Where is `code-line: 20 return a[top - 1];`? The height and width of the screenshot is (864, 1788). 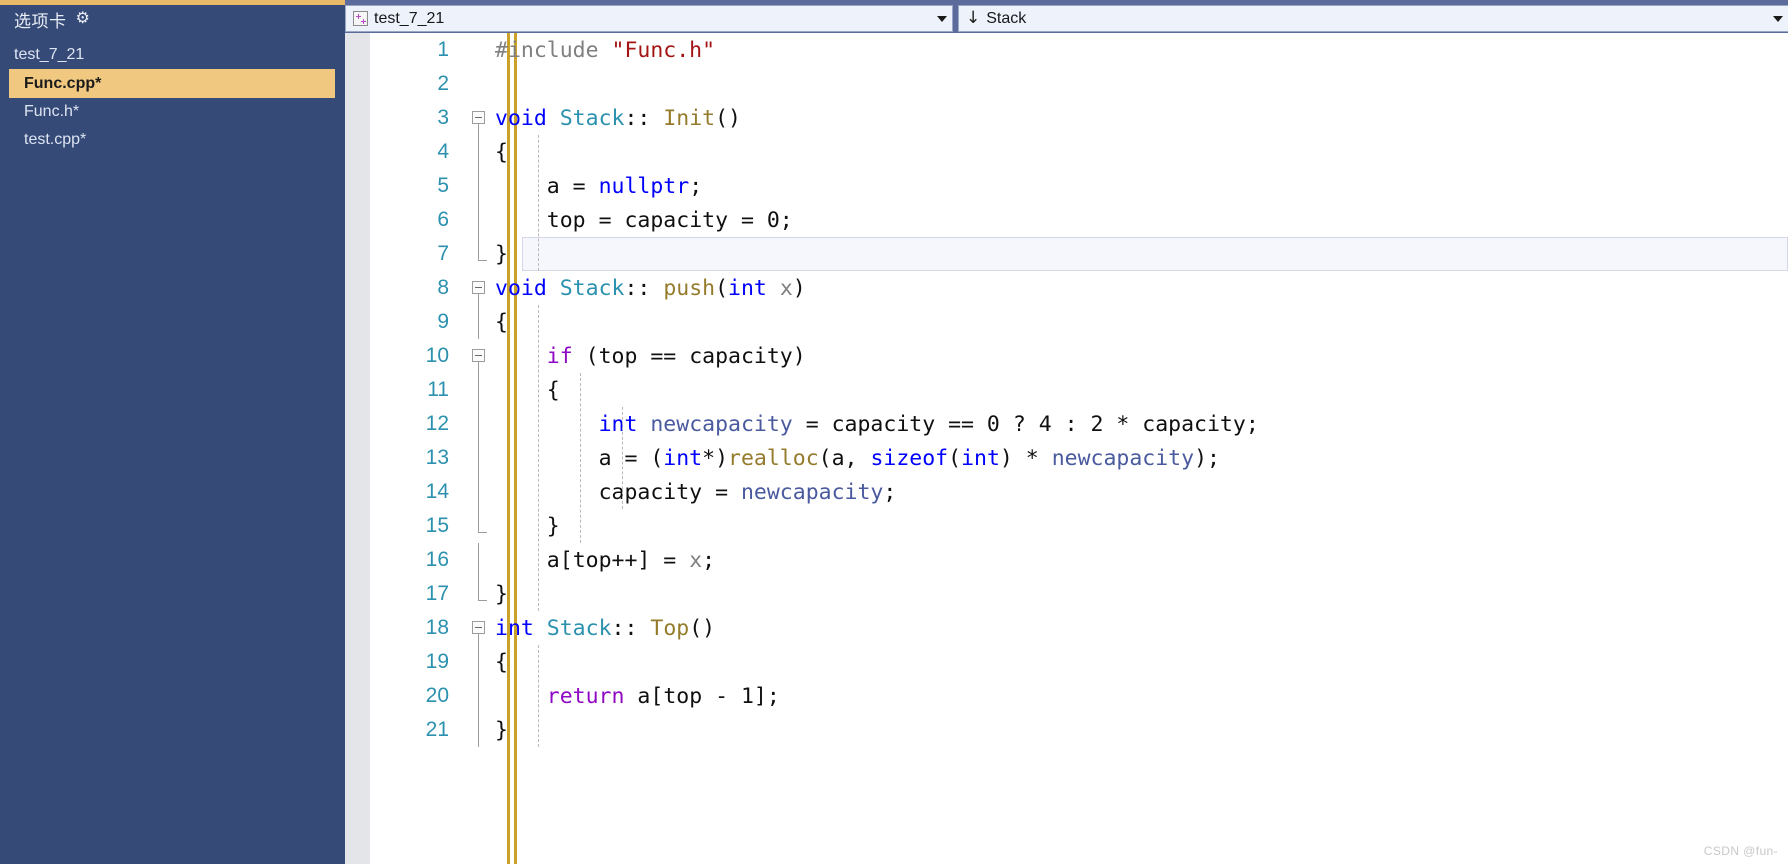
code-line: 20 return a[top - 1]; is located at coordinates (1079, 696).